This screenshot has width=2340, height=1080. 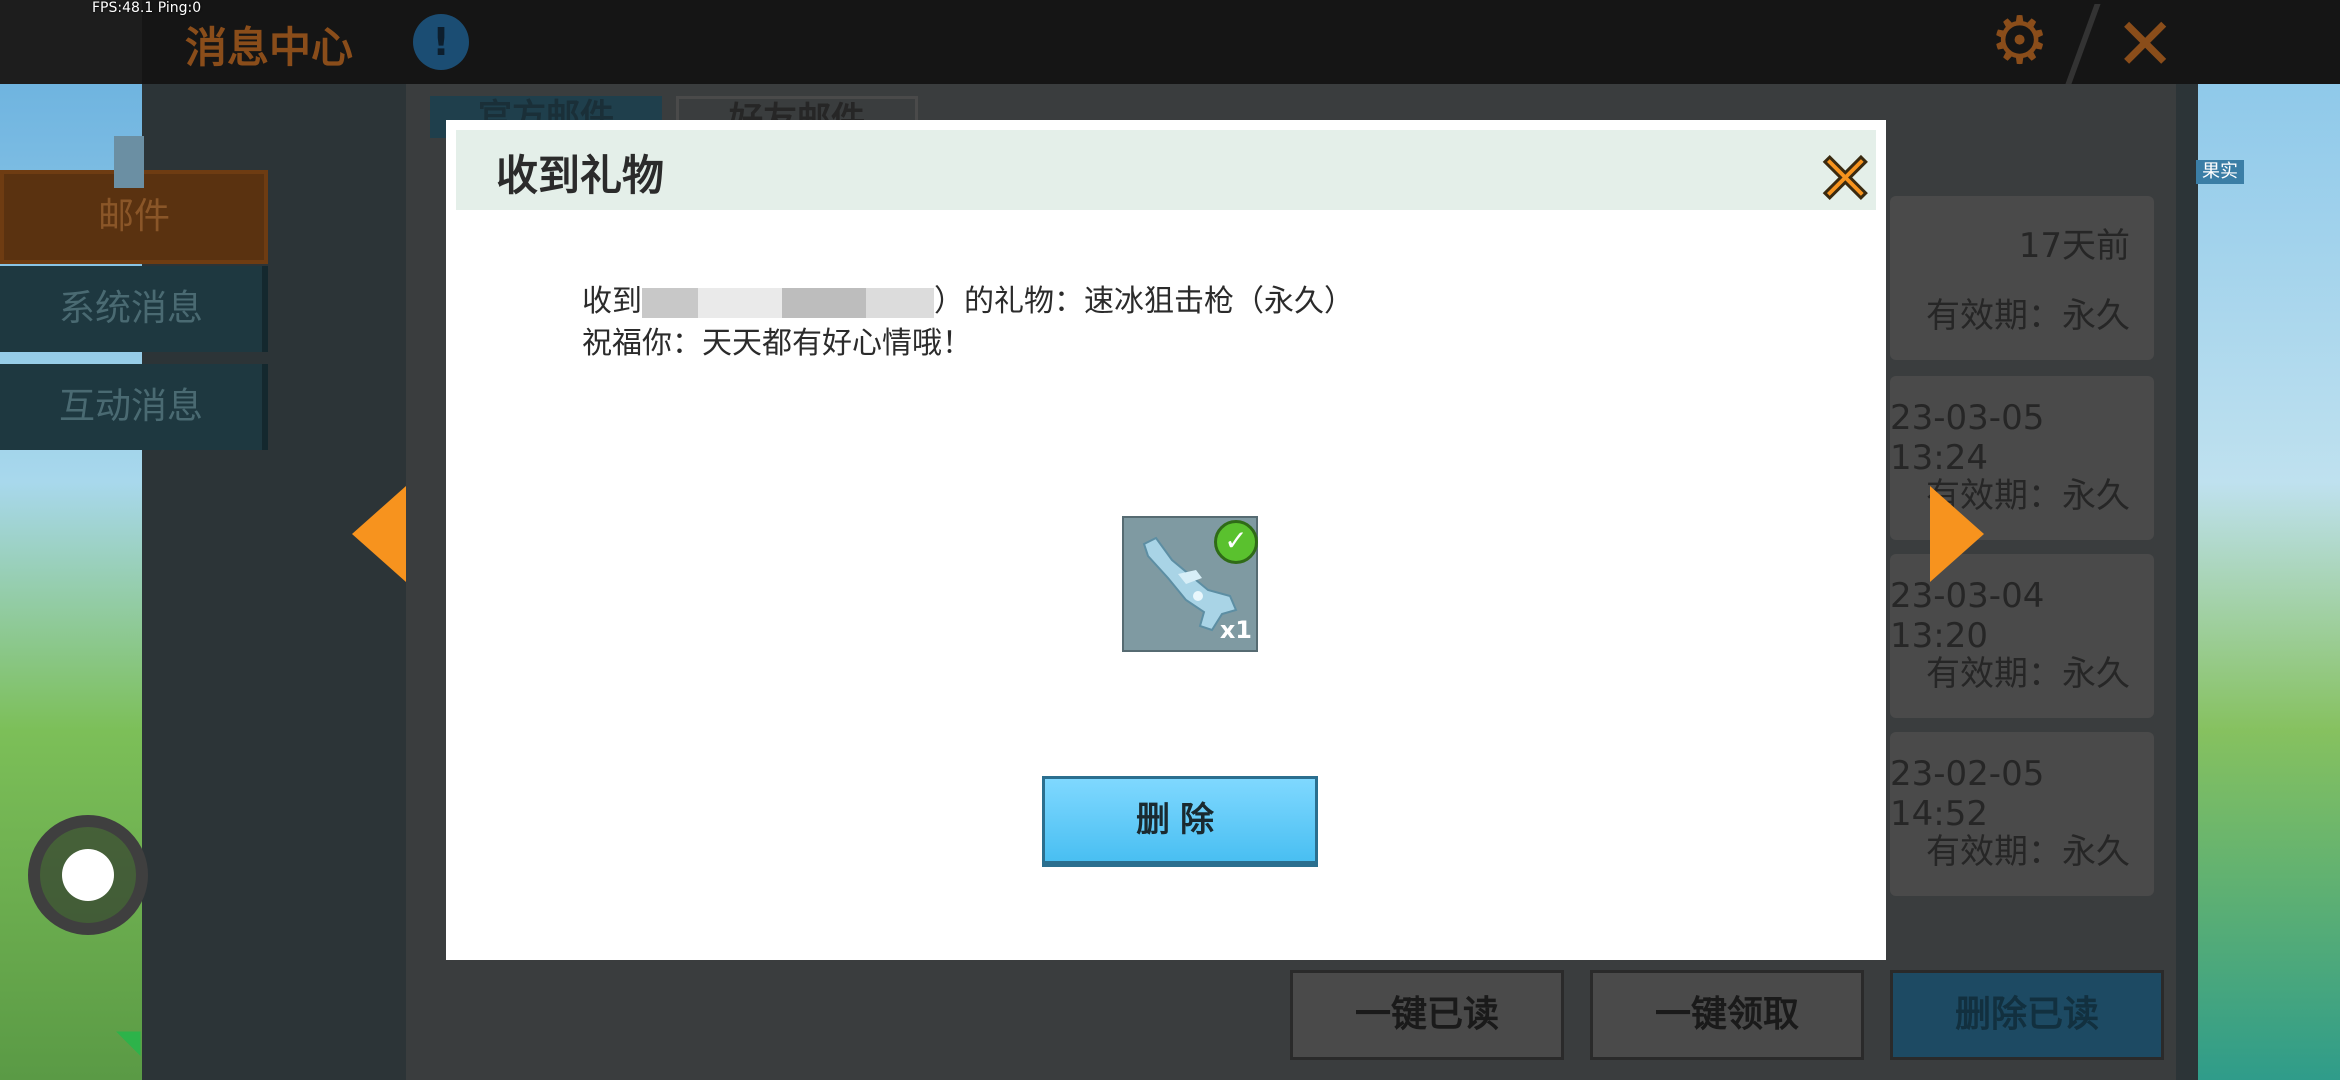 I want to click on mail-time: 23-03-04 13:20, so click(x=1967, y=616).